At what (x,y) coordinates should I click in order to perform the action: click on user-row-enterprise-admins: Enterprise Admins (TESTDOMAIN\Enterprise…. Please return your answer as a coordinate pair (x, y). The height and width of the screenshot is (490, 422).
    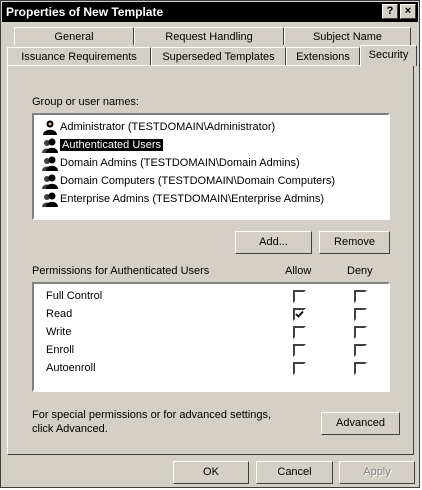
    Looking at the image, I should click on (211, 199).